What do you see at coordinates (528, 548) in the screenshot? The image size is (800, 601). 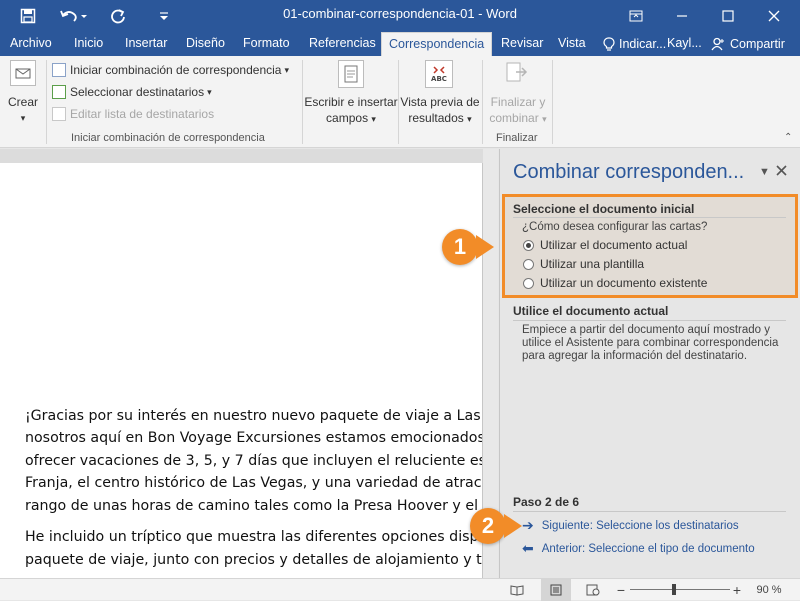 I see `arrow-left-icon: ⬅` at bounding box center [528, 548].